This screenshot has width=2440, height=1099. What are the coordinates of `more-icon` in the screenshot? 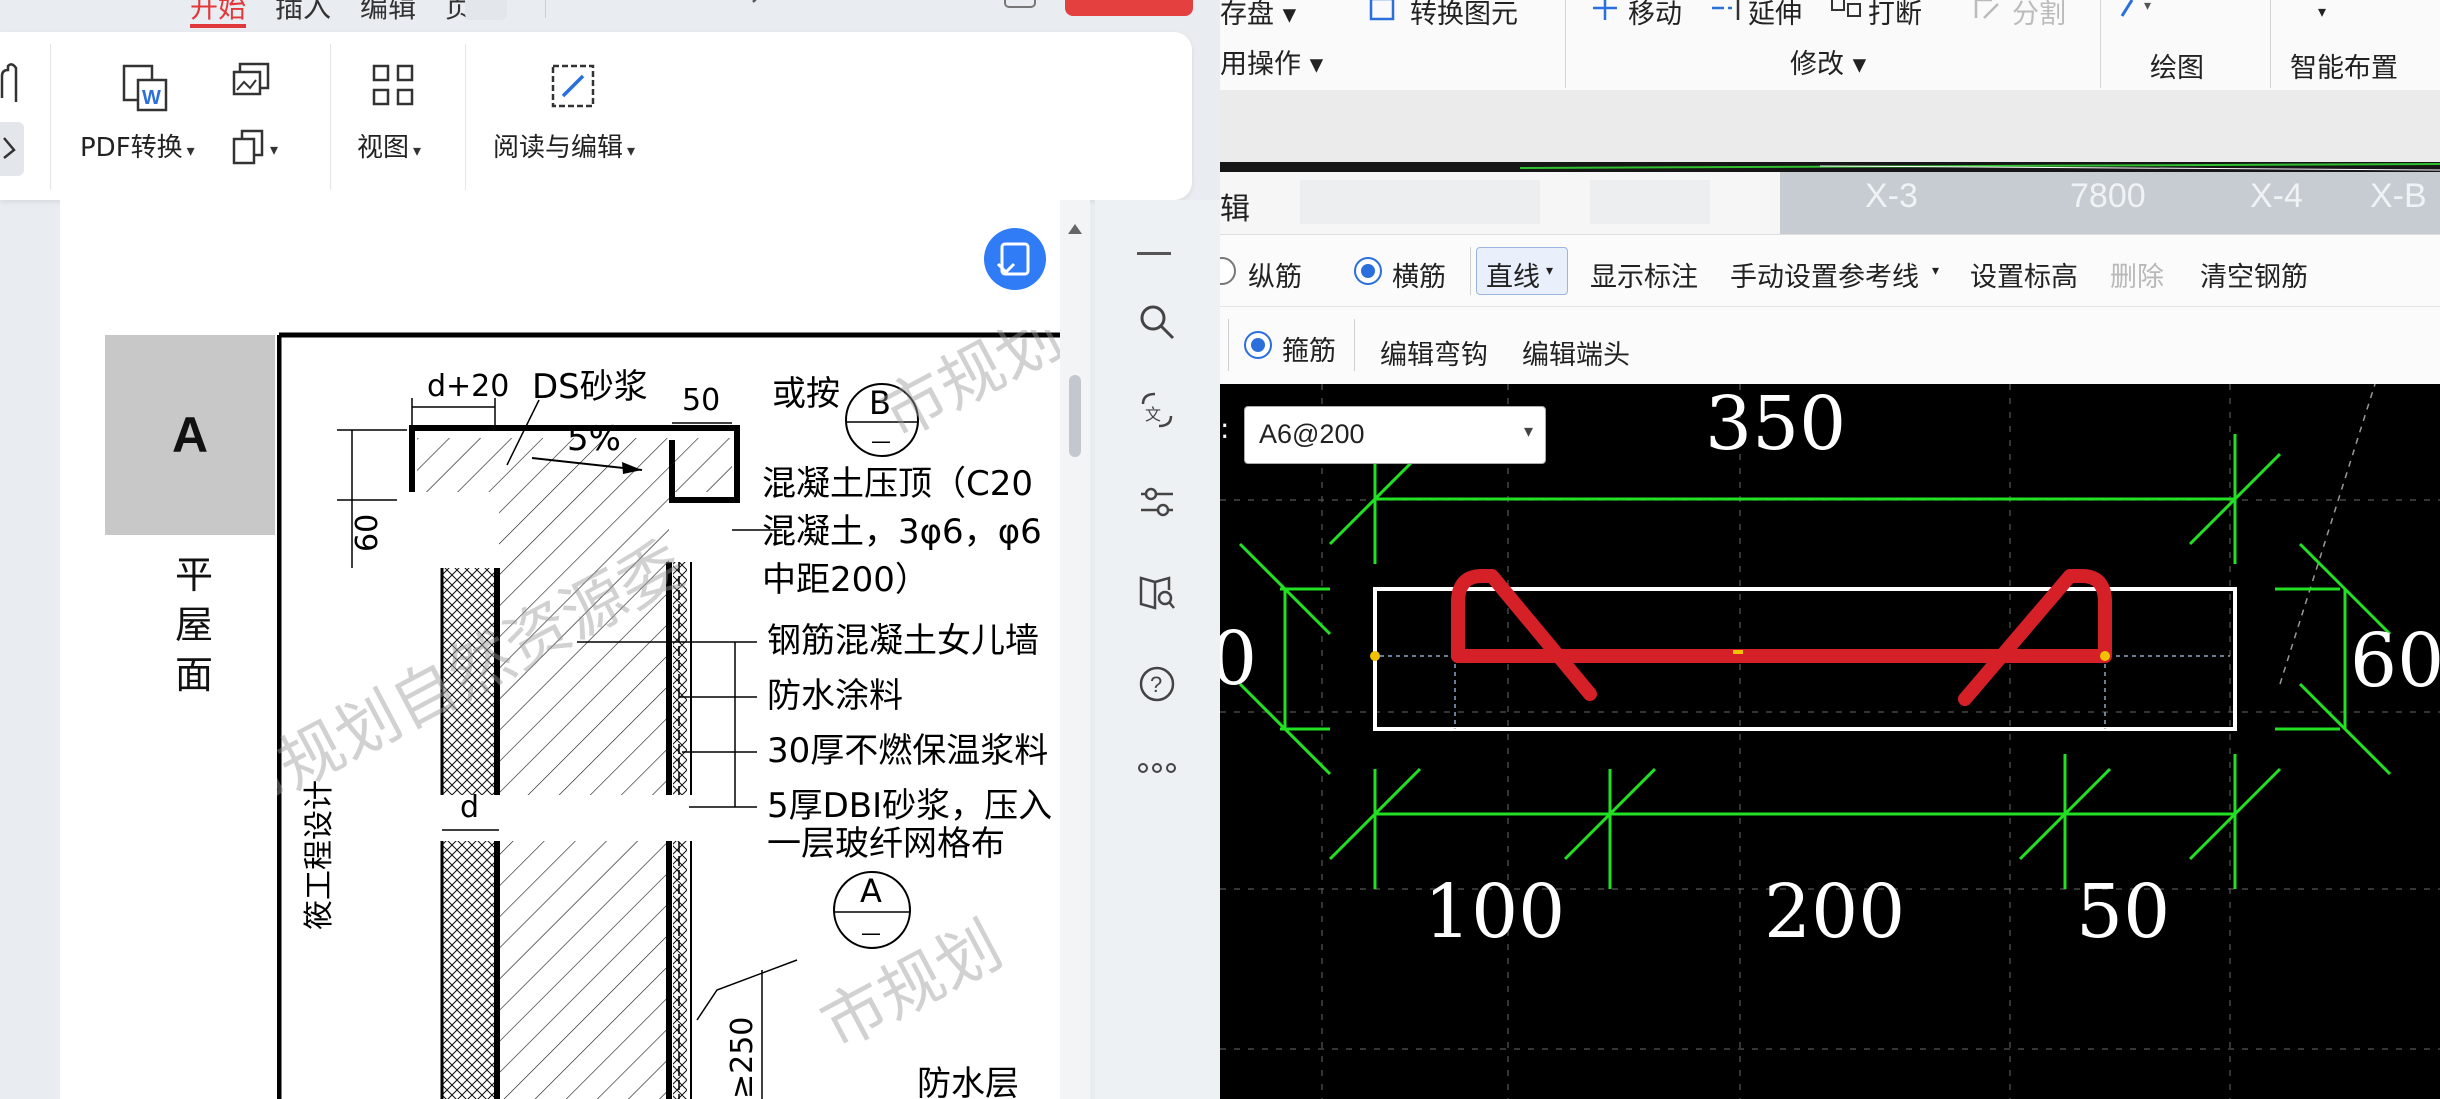 It's located at (1157, 768).